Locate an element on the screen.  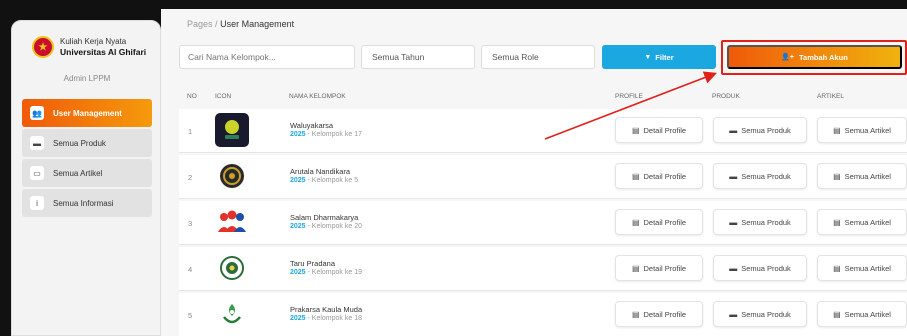
header-profile: PROFILE is located at coordinates (629, 96).